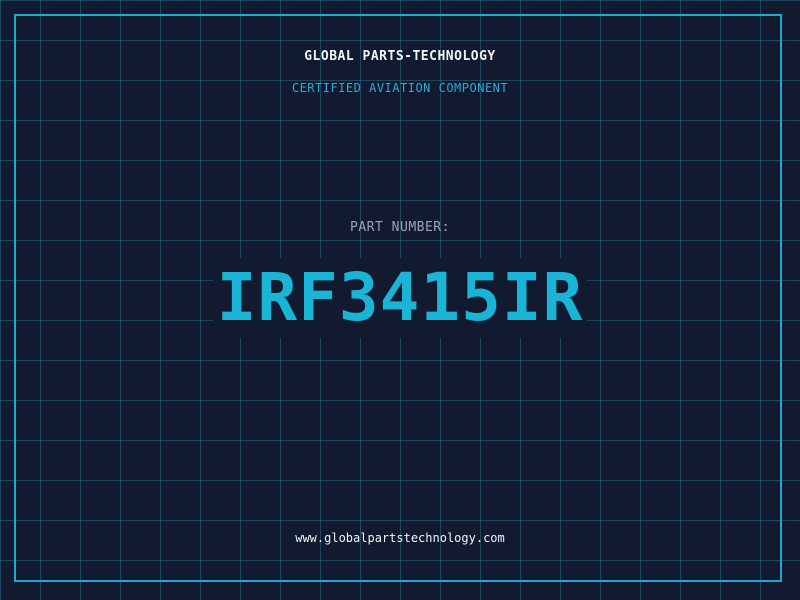 Image resolution: width=800 pixels, height=600 pixels. I want to click on website-url: www.globalpartstechnology.com, so click(400, 538).